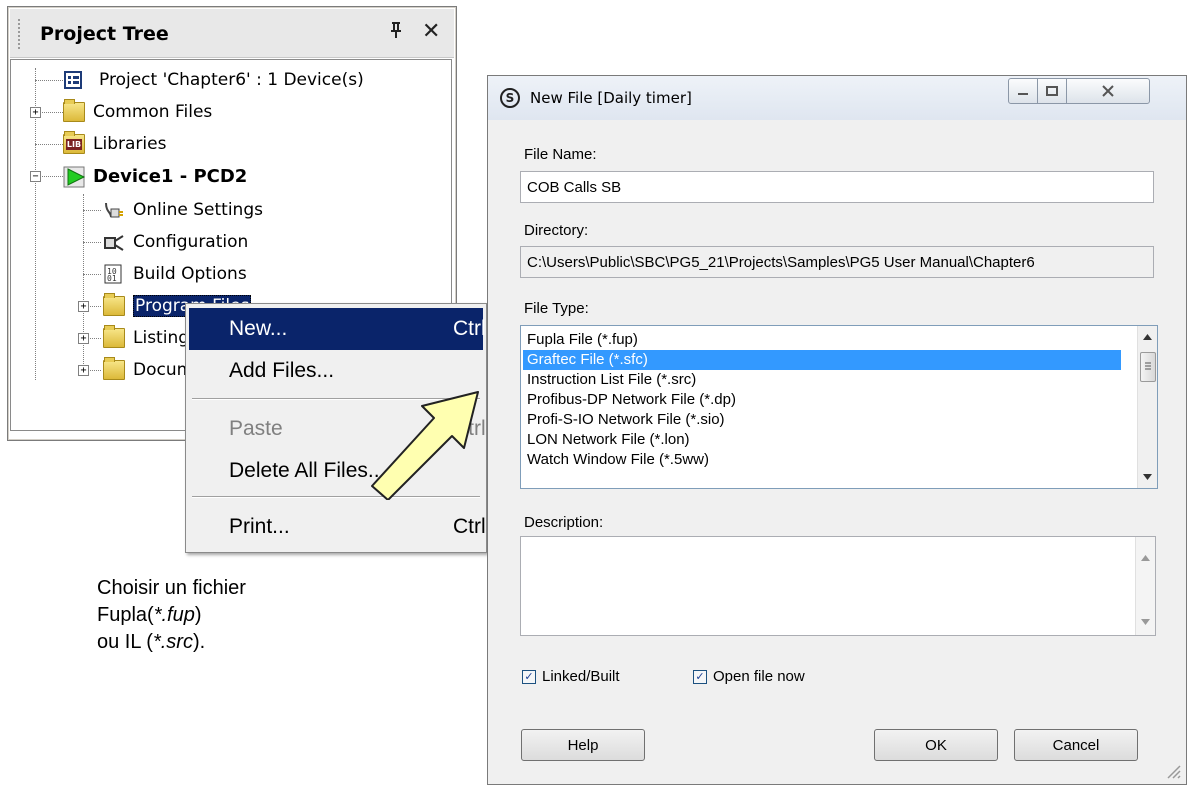 The width and height of the screenshot is (1194, 787). What do you see at coordinates (425, 445) in the screenshot?
I see `annotation-arrow-icon` at bounding box center [425, 445].